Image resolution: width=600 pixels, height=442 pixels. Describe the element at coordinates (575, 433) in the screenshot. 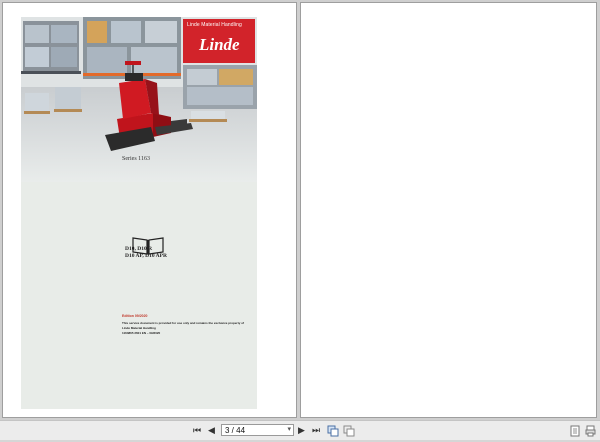

I see `document-properties-icon` at that location.